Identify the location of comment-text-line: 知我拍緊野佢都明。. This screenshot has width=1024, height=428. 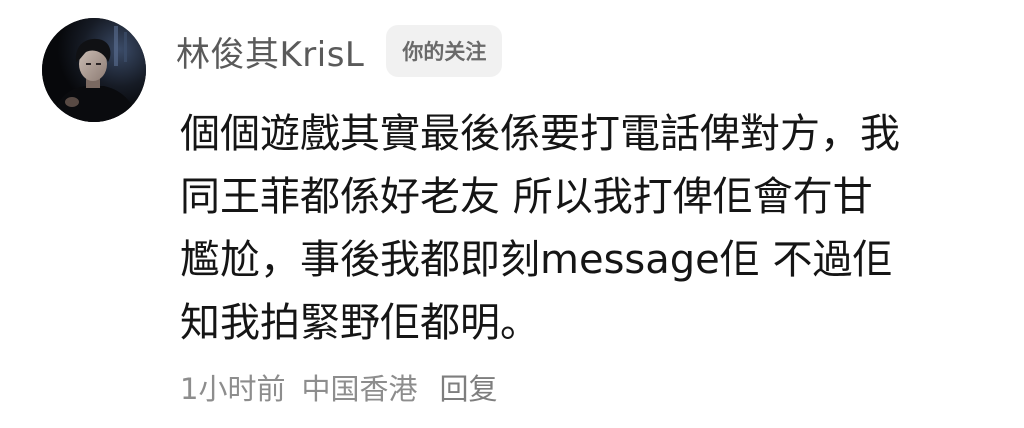
(360, 323).